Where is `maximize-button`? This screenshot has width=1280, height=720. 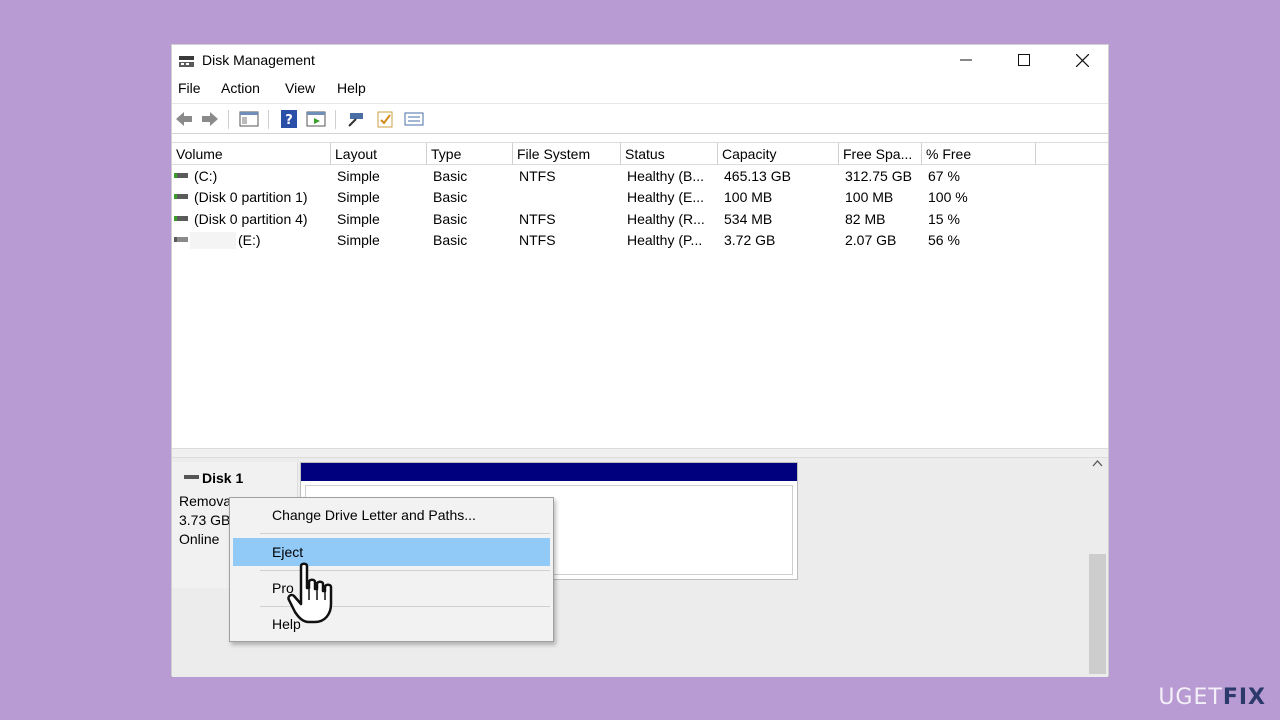 maximize-button is located at coordinates (1024, 60).